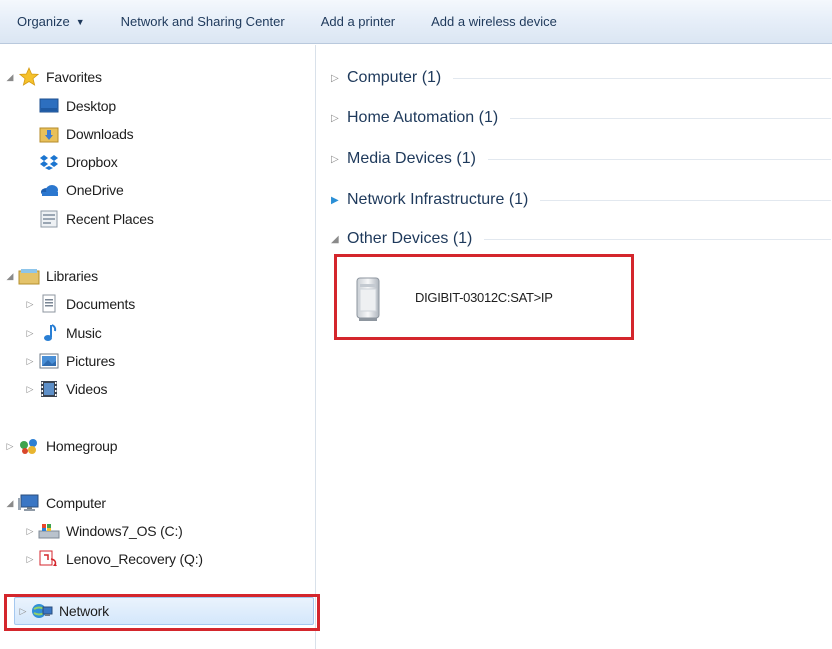 Image resolution: width=832 pixels, height=649 pixels. What do you see at coordinates (87, 389) in the screenshot?
I see `nav-videos-label: Videos` at bounding box center [87, 389].